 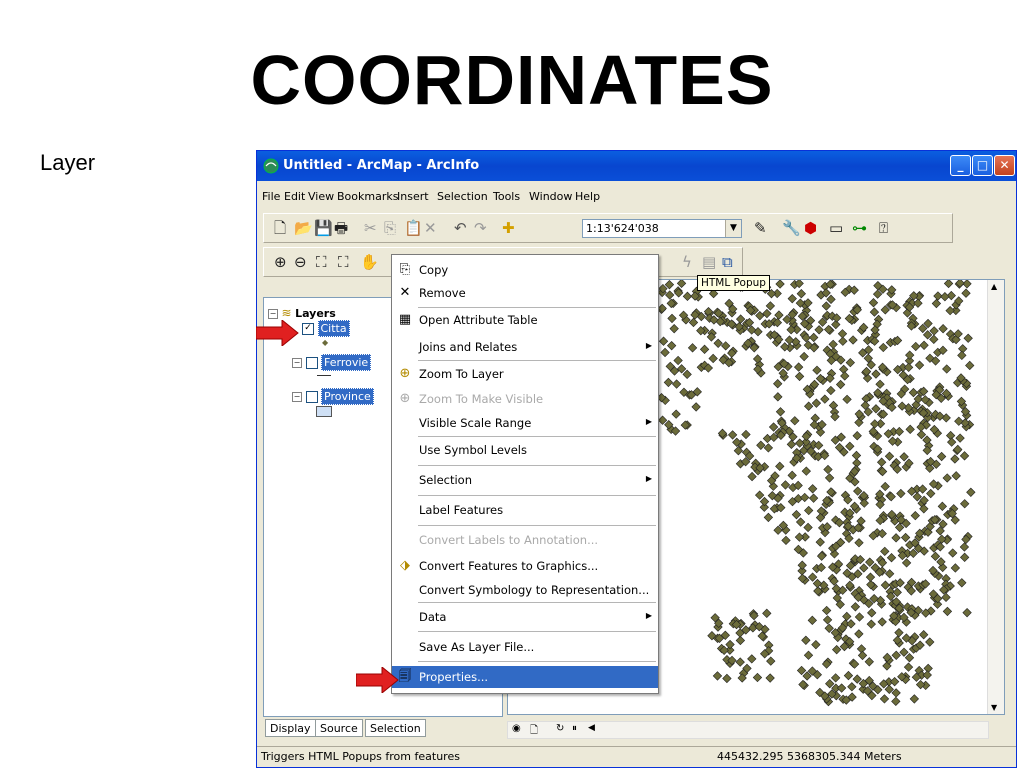 I want to click on menu-bookmarks: Bookmarks, so click(x=367, y=196).